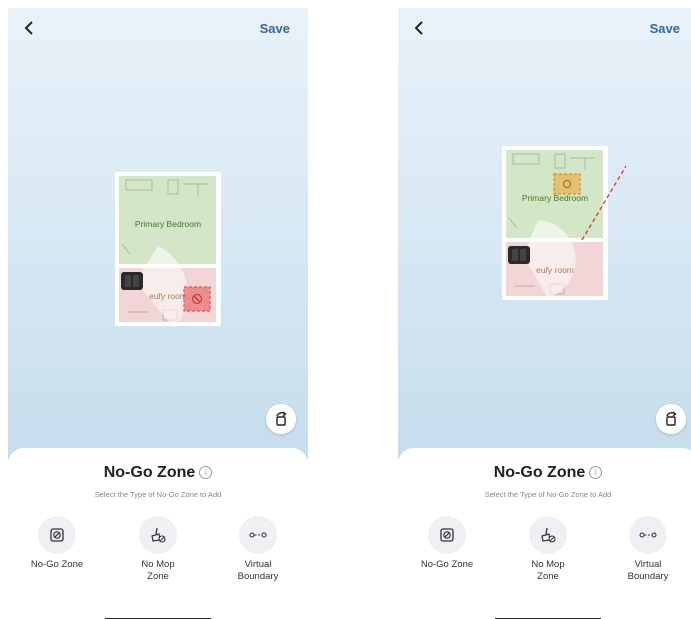 This screenshot has width=691, height=619. I want to click on no-mop-zone-marker, so click(567, 184).